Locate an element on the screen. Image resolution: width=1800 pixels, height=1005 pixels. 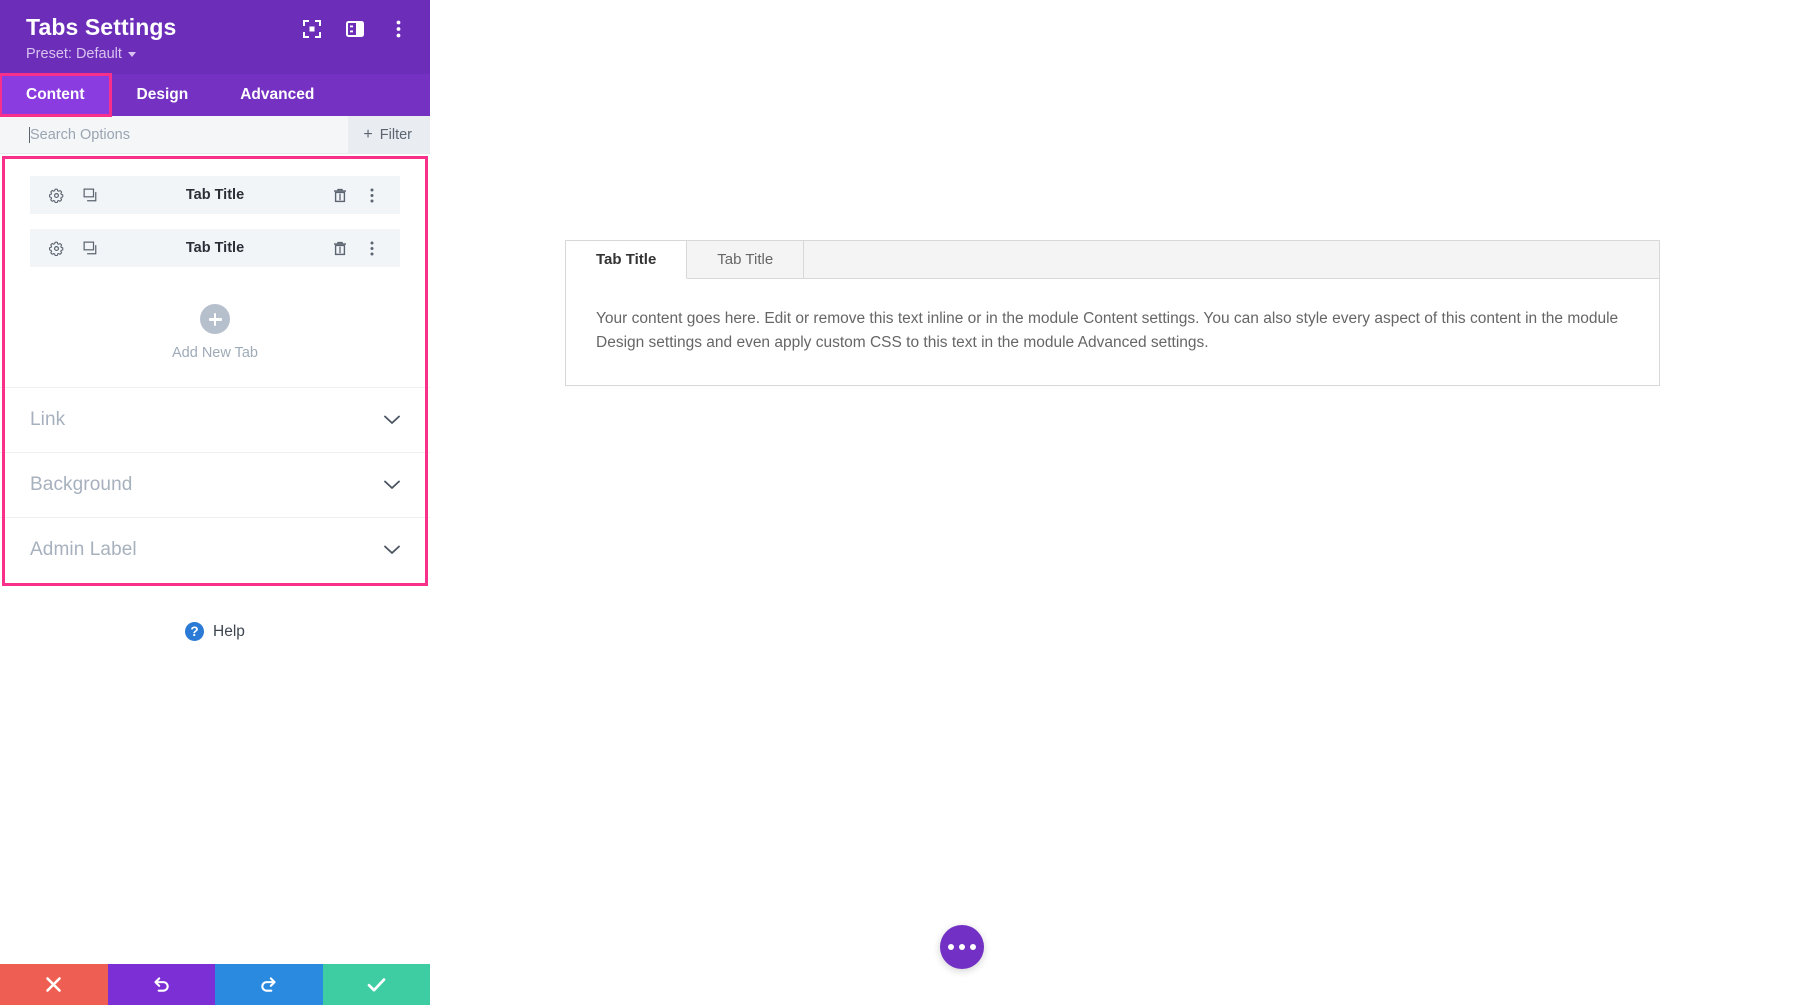
plus-icon is located at coordinates (215, 319).